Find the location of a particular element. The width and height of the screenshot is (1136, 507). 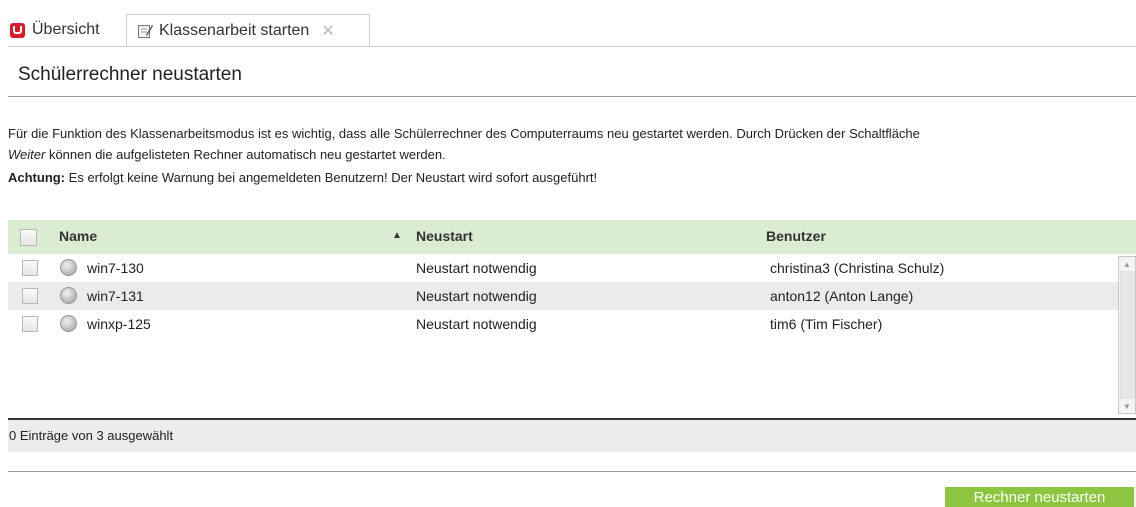

sort-ascending-icon: ▲ is located at coordinates (397, 235).